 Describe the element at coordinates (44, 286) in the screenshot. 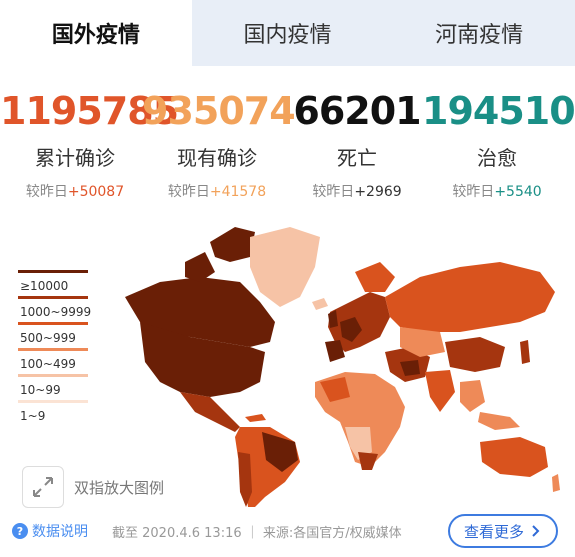

I see `legend-label: ≥10000` at that location.